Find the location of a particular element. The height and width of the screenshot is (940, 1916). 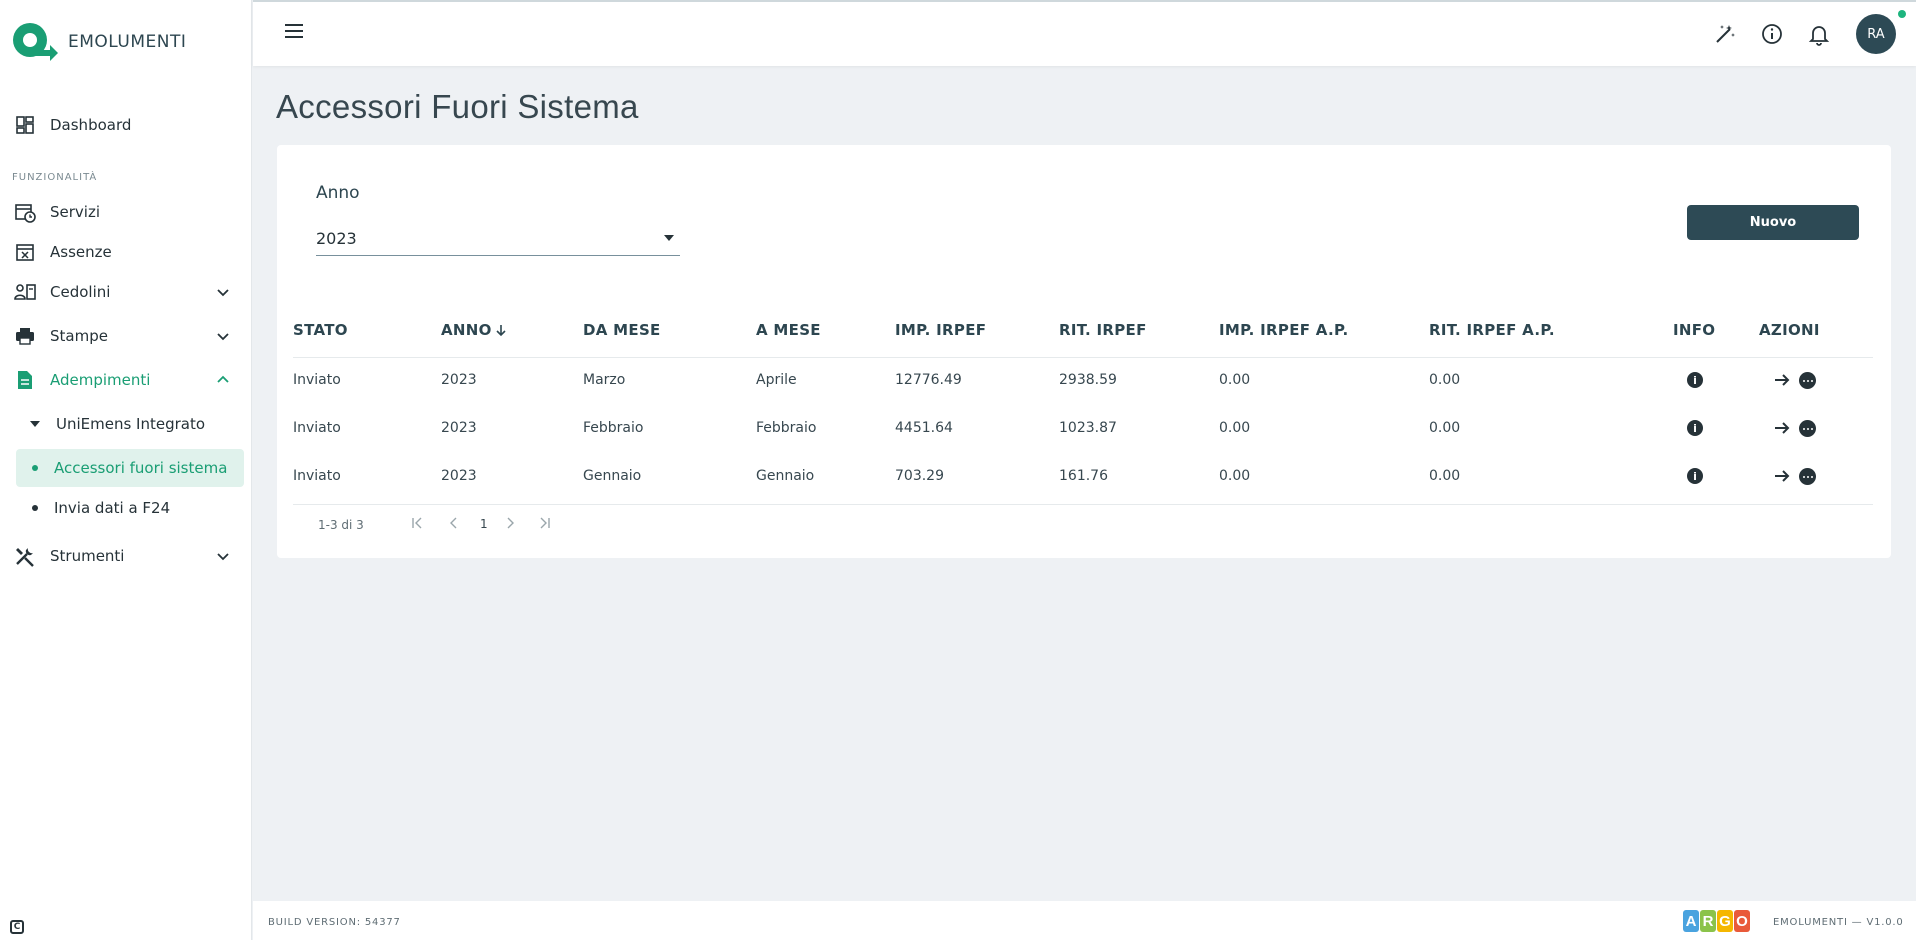

chevron-up-icon is located at coordinates (223, 379).